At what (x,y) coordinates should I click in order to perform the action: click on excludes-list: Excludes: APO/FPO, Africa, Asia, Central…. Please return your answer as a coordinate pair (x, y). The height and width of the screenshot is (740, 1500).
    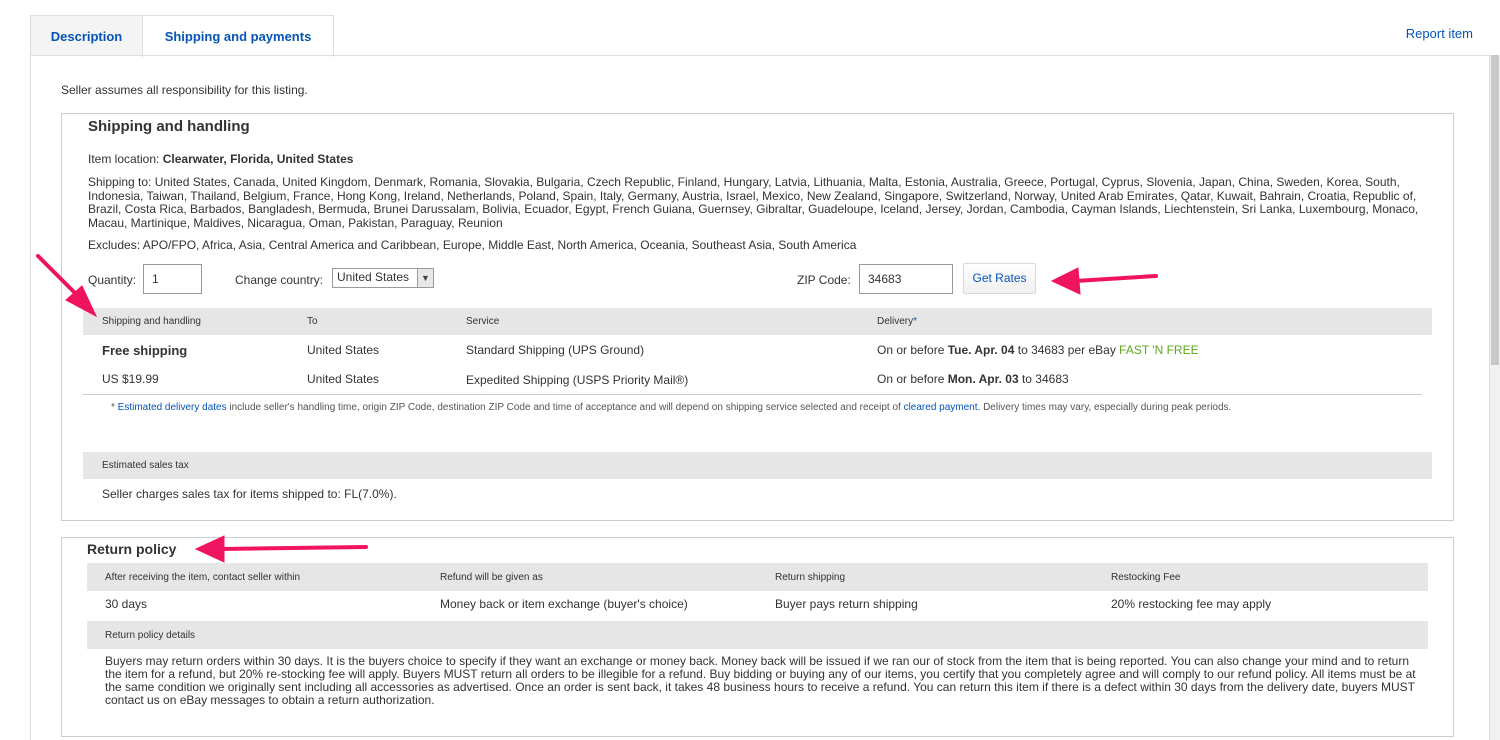
    Looking at the image, I should click on (472, 245).